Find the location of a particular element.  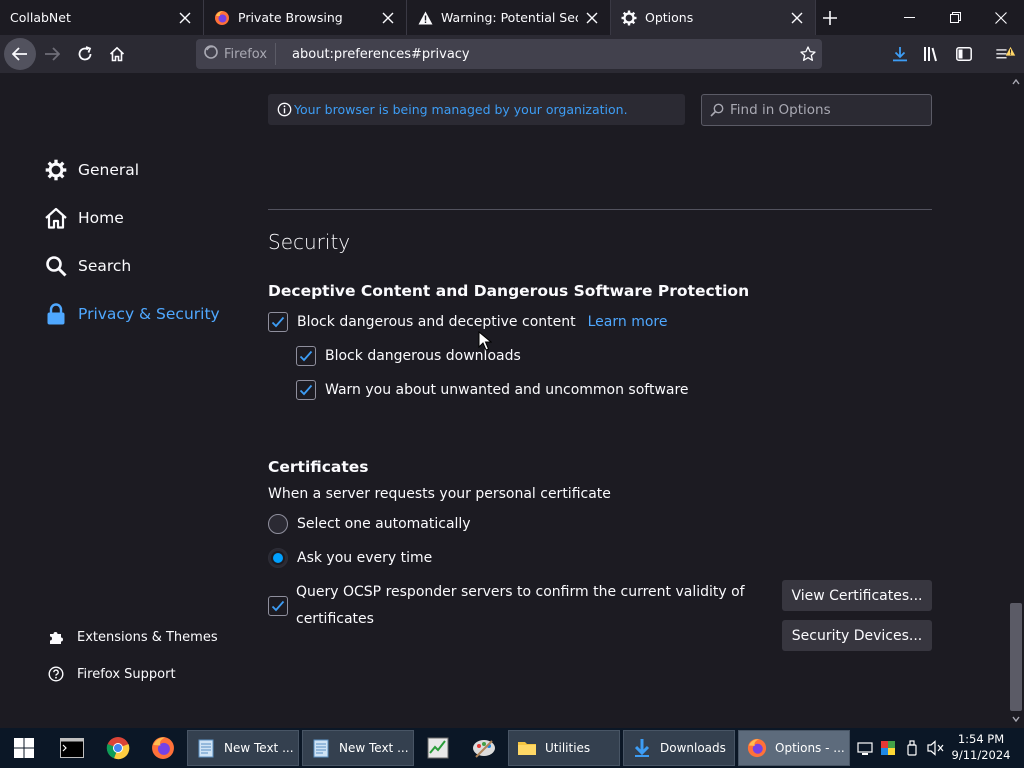

downloads-button is located at coordinates (900, 54).